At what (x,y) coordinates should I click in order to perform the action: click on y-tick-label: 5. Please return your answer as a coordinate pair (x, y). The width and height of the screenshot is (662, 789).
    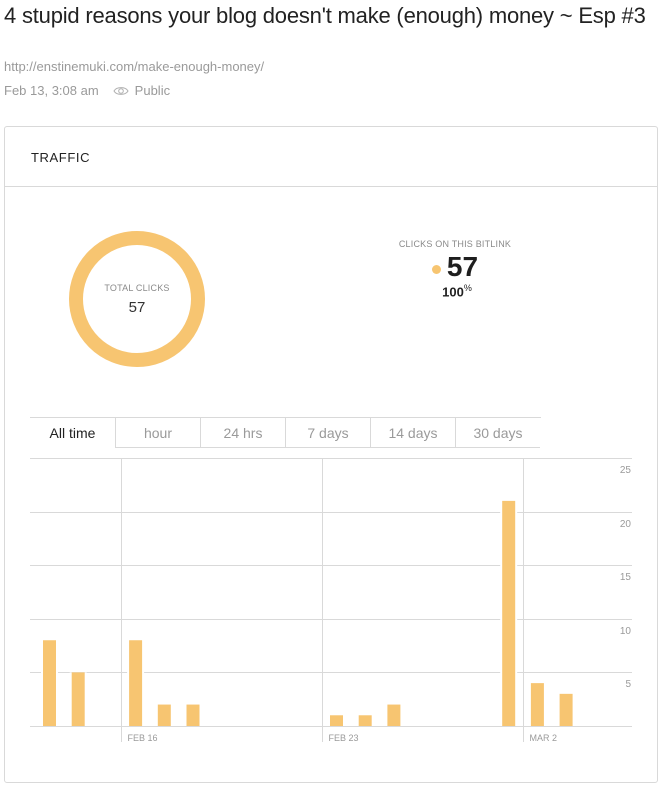
    Looking at the image, I should click on (628, 684).